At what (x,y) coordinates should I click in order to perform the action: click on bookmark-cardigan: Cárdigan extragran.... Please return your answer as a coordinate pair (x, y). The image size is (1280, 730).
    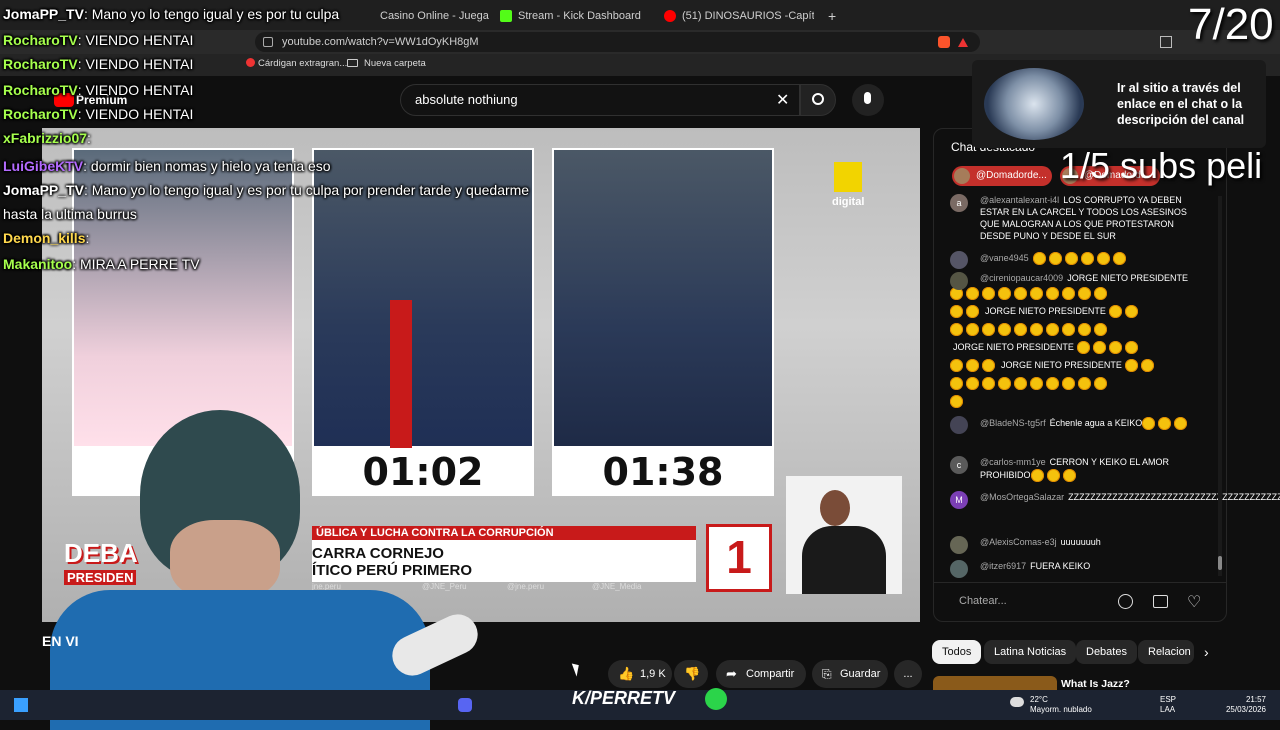
    Looking at the image, I should click on (302, 63).